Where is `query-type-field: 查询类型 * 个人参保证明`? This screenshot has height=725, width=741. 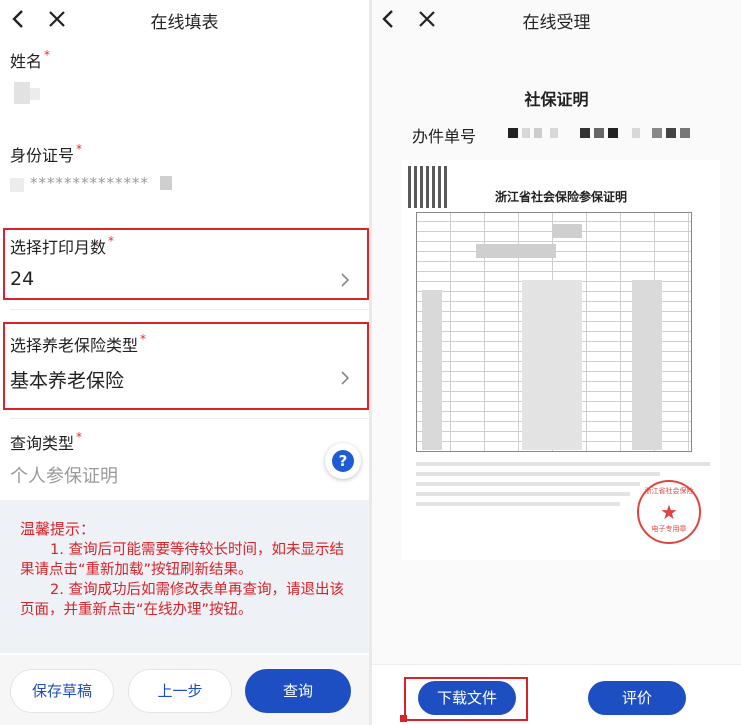
query-type-field: 查询类型 * 个人参保证明 is located at coordinates (184, 462).